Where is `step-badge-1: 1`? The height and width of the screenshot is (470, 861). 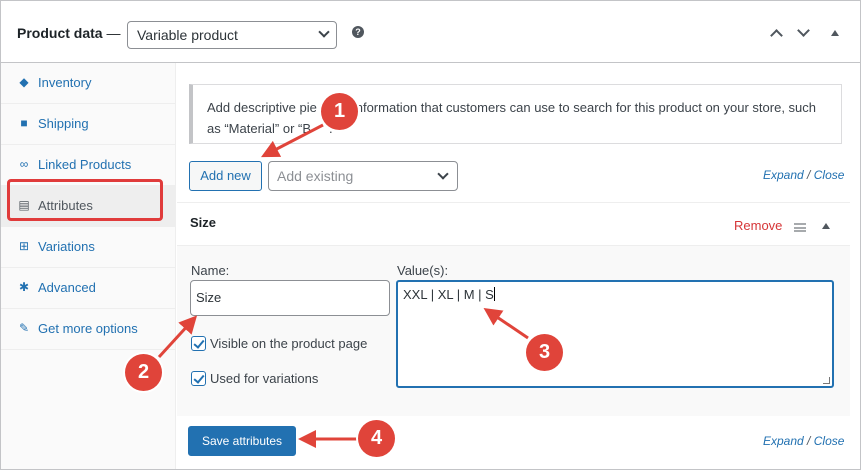
step-badge-1: 1 is located at coordinates (339, 111).